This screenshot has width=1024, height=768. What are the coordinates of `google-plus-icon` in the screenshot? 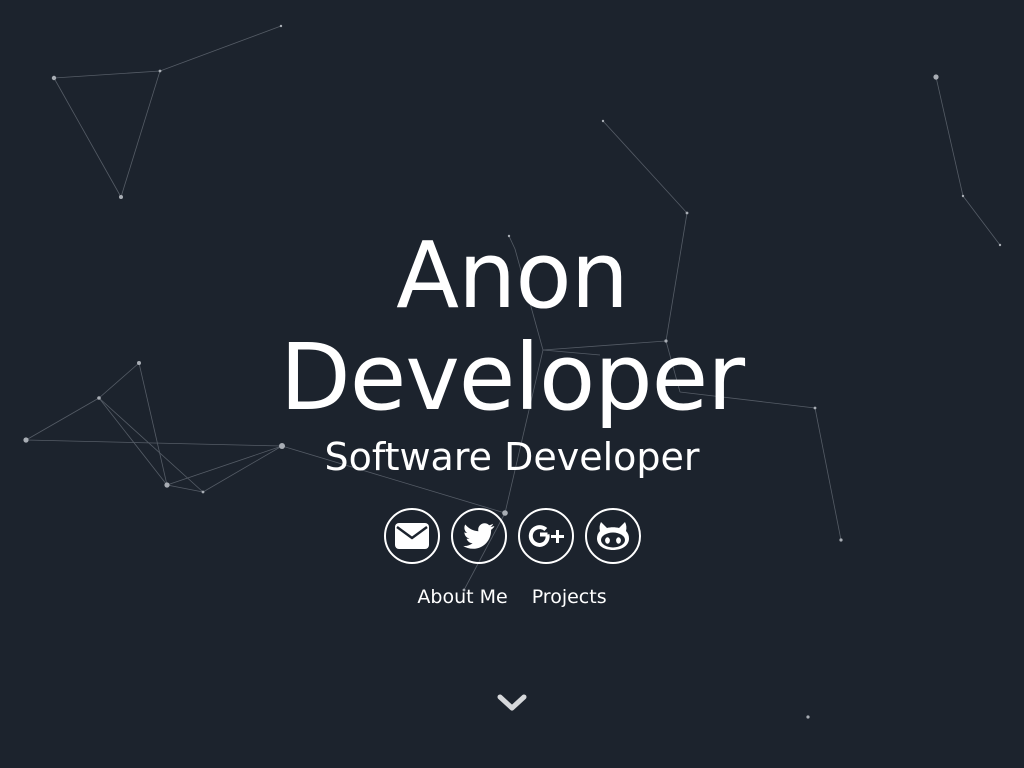 It's located at (546, 536).